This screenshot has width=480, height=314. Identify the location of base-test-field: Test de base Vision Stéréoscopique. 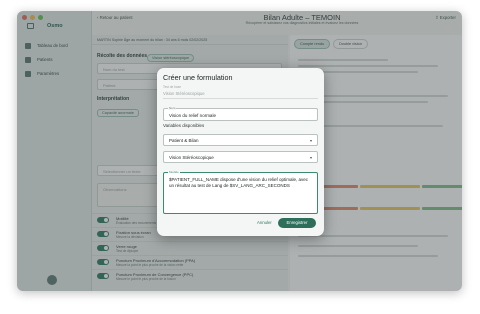
(240, 92).